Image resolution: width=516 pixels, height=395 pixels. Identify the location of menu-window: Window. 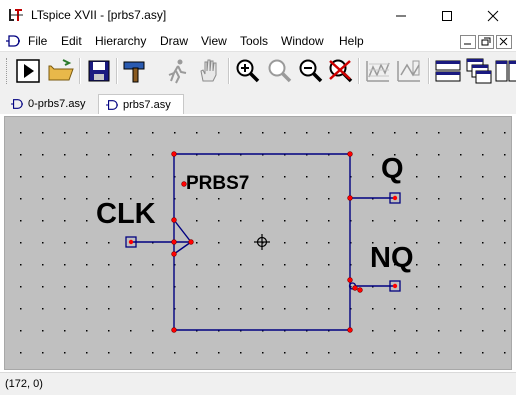
(302, 41).